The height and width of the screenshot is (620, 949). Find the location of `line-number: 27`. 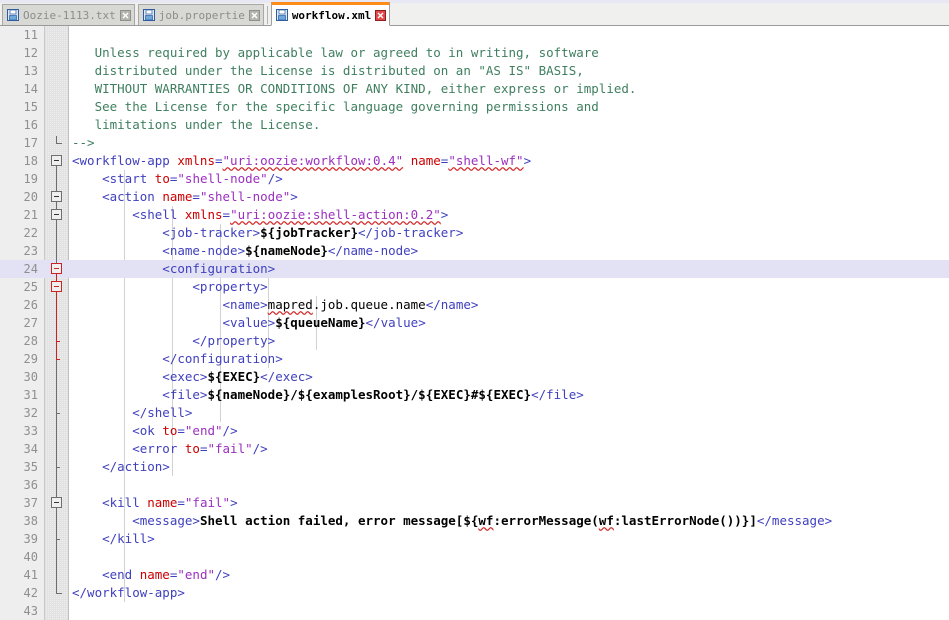

line-number: 27 is located at coordinates (30, 323).